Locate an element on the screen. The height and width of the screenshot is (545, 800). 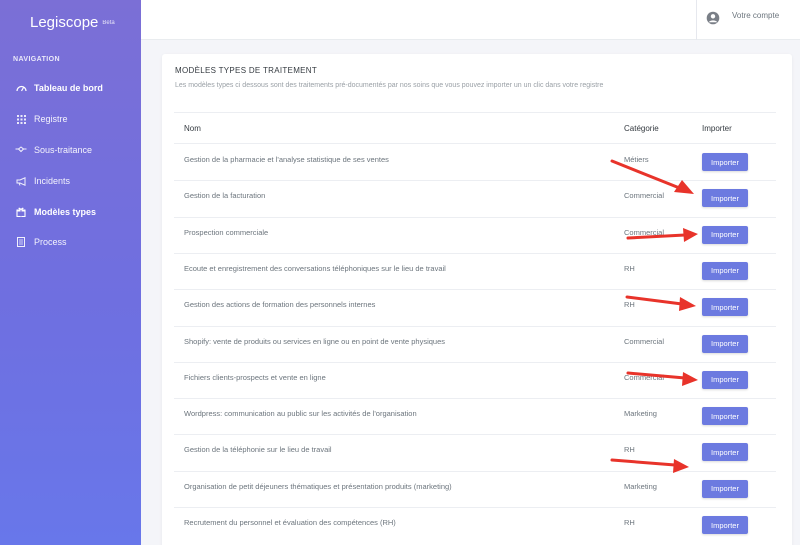
document-icon is located at coordinates (21, 242).